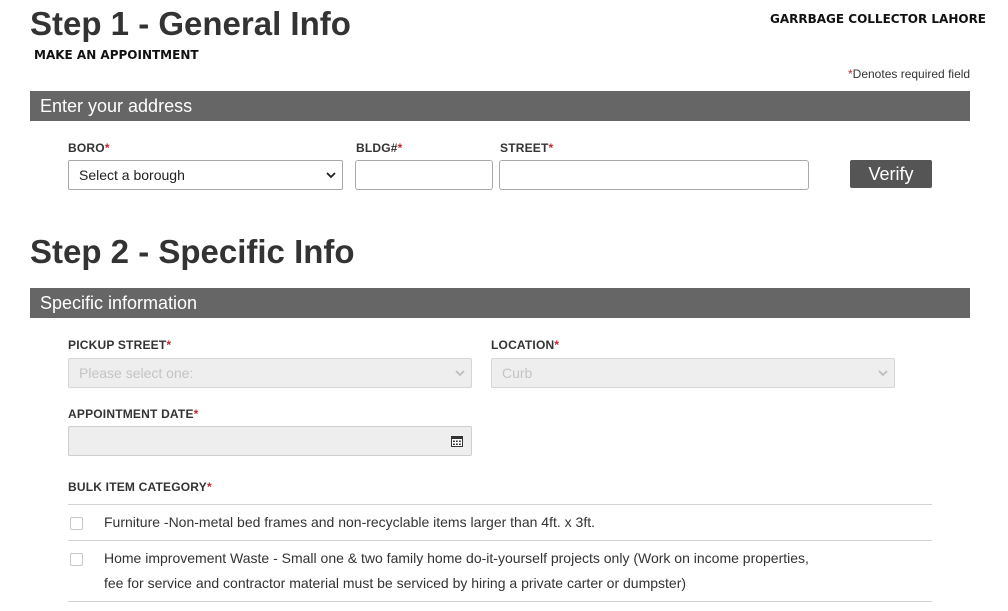 This screenshot has width=1008, height=611. I want to click on pickup-street-label-text: PICKUP STREET, so click(117, 345).